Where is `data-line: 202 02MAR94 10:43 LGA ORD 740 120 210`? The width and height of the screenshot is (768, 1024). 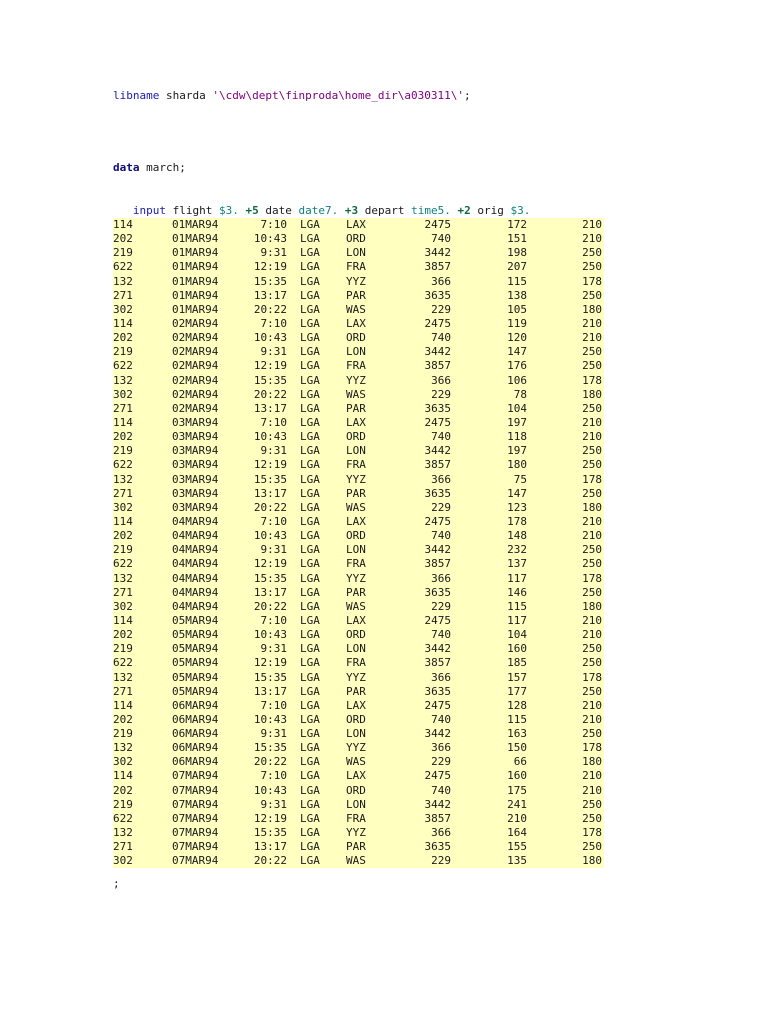
data-line: 202 02MAR94 10:43 LGA ORD 740 120 210 is located at coordinates (358, 338).